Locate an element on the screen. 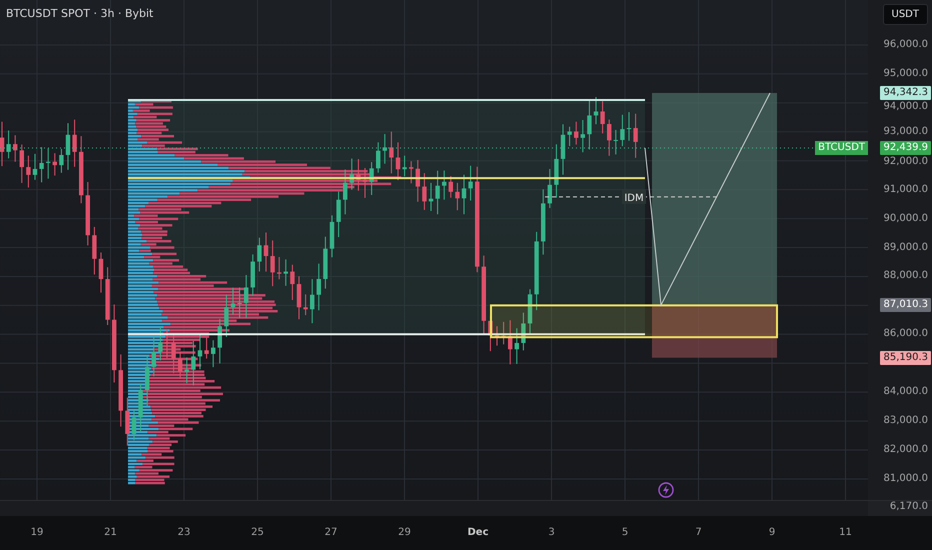 The width and height of the screenshot is (932, 550). price-label: 88,000.0 is located at coordinates (905, 276).